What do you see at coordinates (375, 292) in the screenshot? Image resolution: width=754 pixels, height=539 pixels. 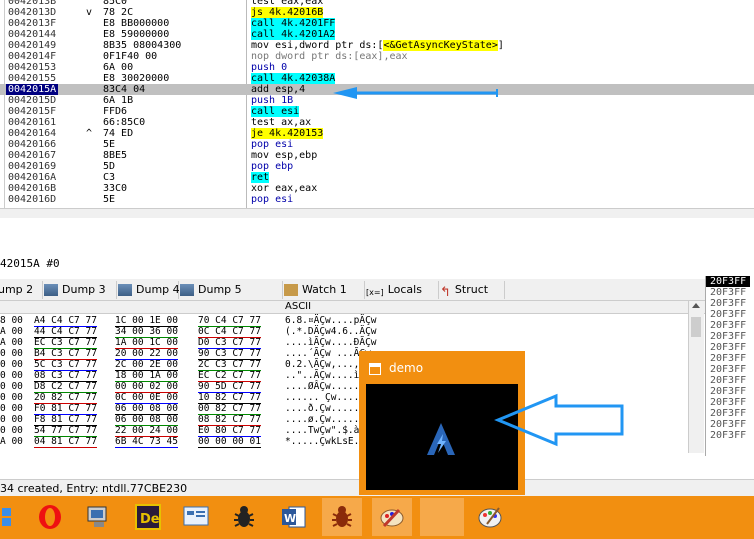 I see `locals-icon: [x=]` at bounding box center [375, 292].